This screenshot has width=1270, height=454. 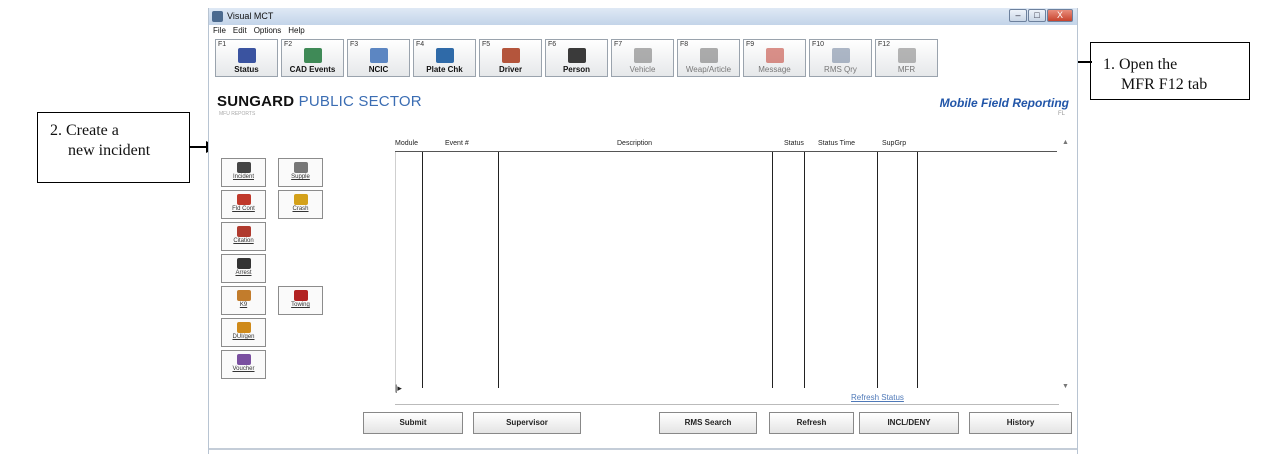 What do you see at coordinates (840, 69) in the screenshot?
I see `fkey-label: RMS Qry` at bounding box center [840, 69].